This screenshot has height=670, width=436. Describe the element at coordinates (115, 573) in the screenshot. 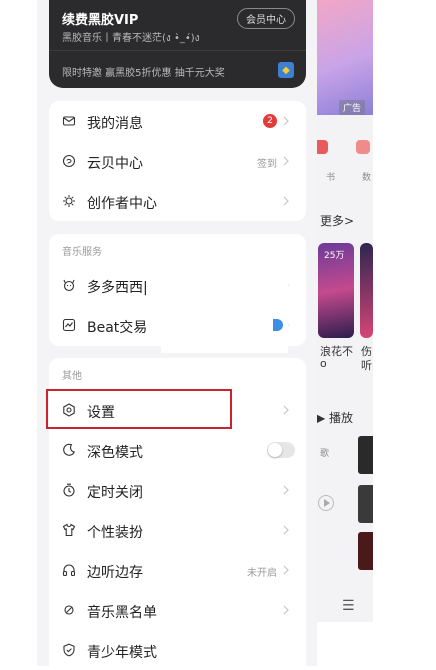

I see `menu-item-label: 边听边存` at that location.